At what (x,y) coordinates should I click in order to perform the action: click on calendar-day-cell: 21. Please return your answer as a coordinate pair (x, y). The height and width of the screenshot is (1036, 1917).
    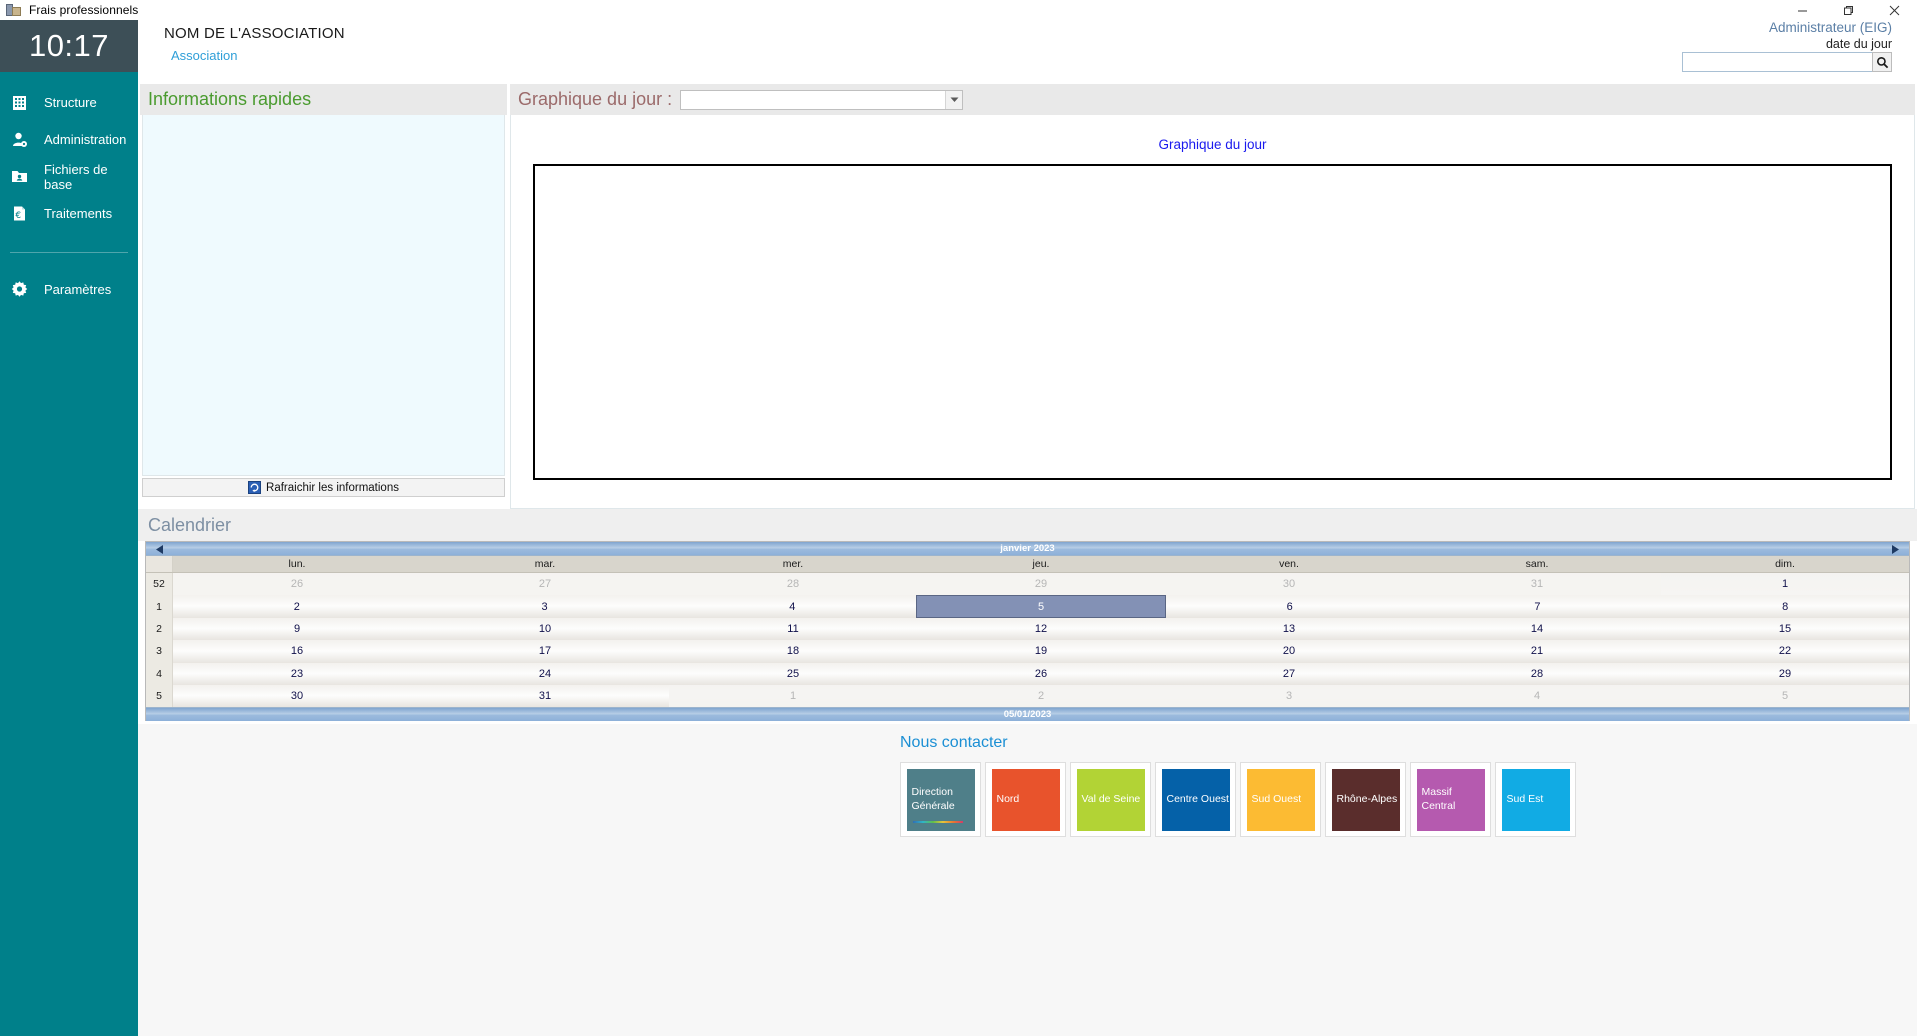
    Looking at the image, I should click on (1537, 651).